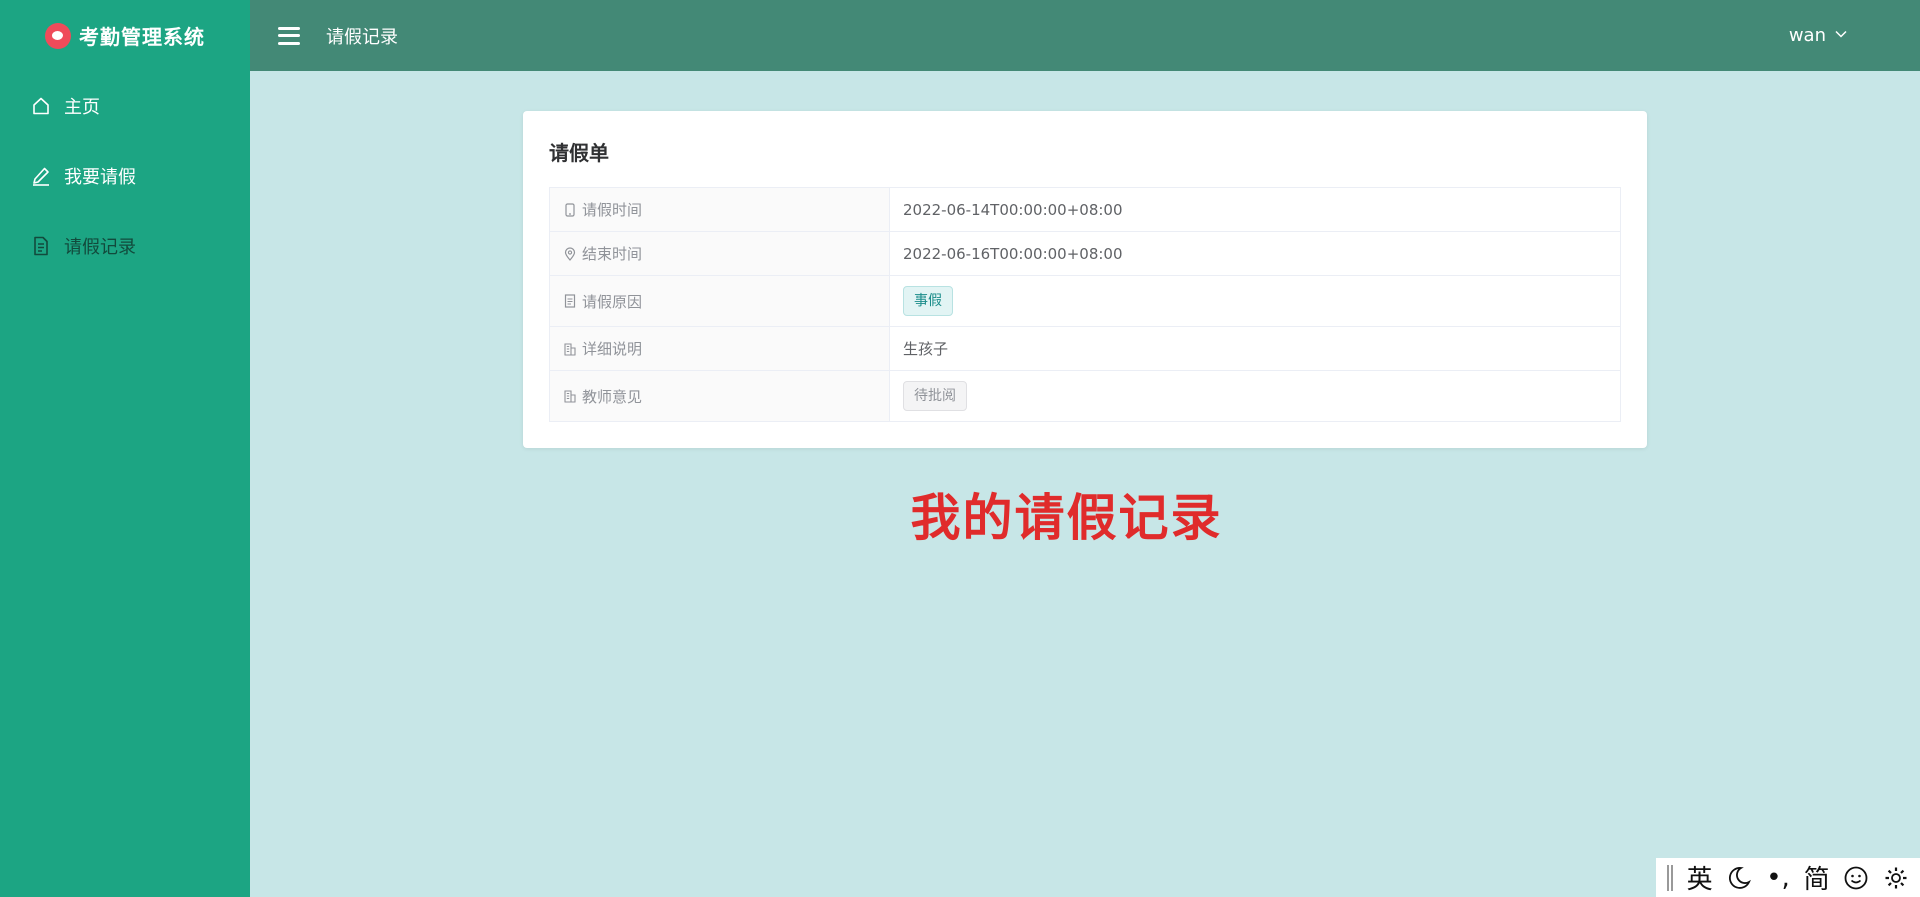  What do you see at coordinates (1817, 877) in the screenshot?
I see `ime-script-toggle: 简` at bounding box center [1817, 877].